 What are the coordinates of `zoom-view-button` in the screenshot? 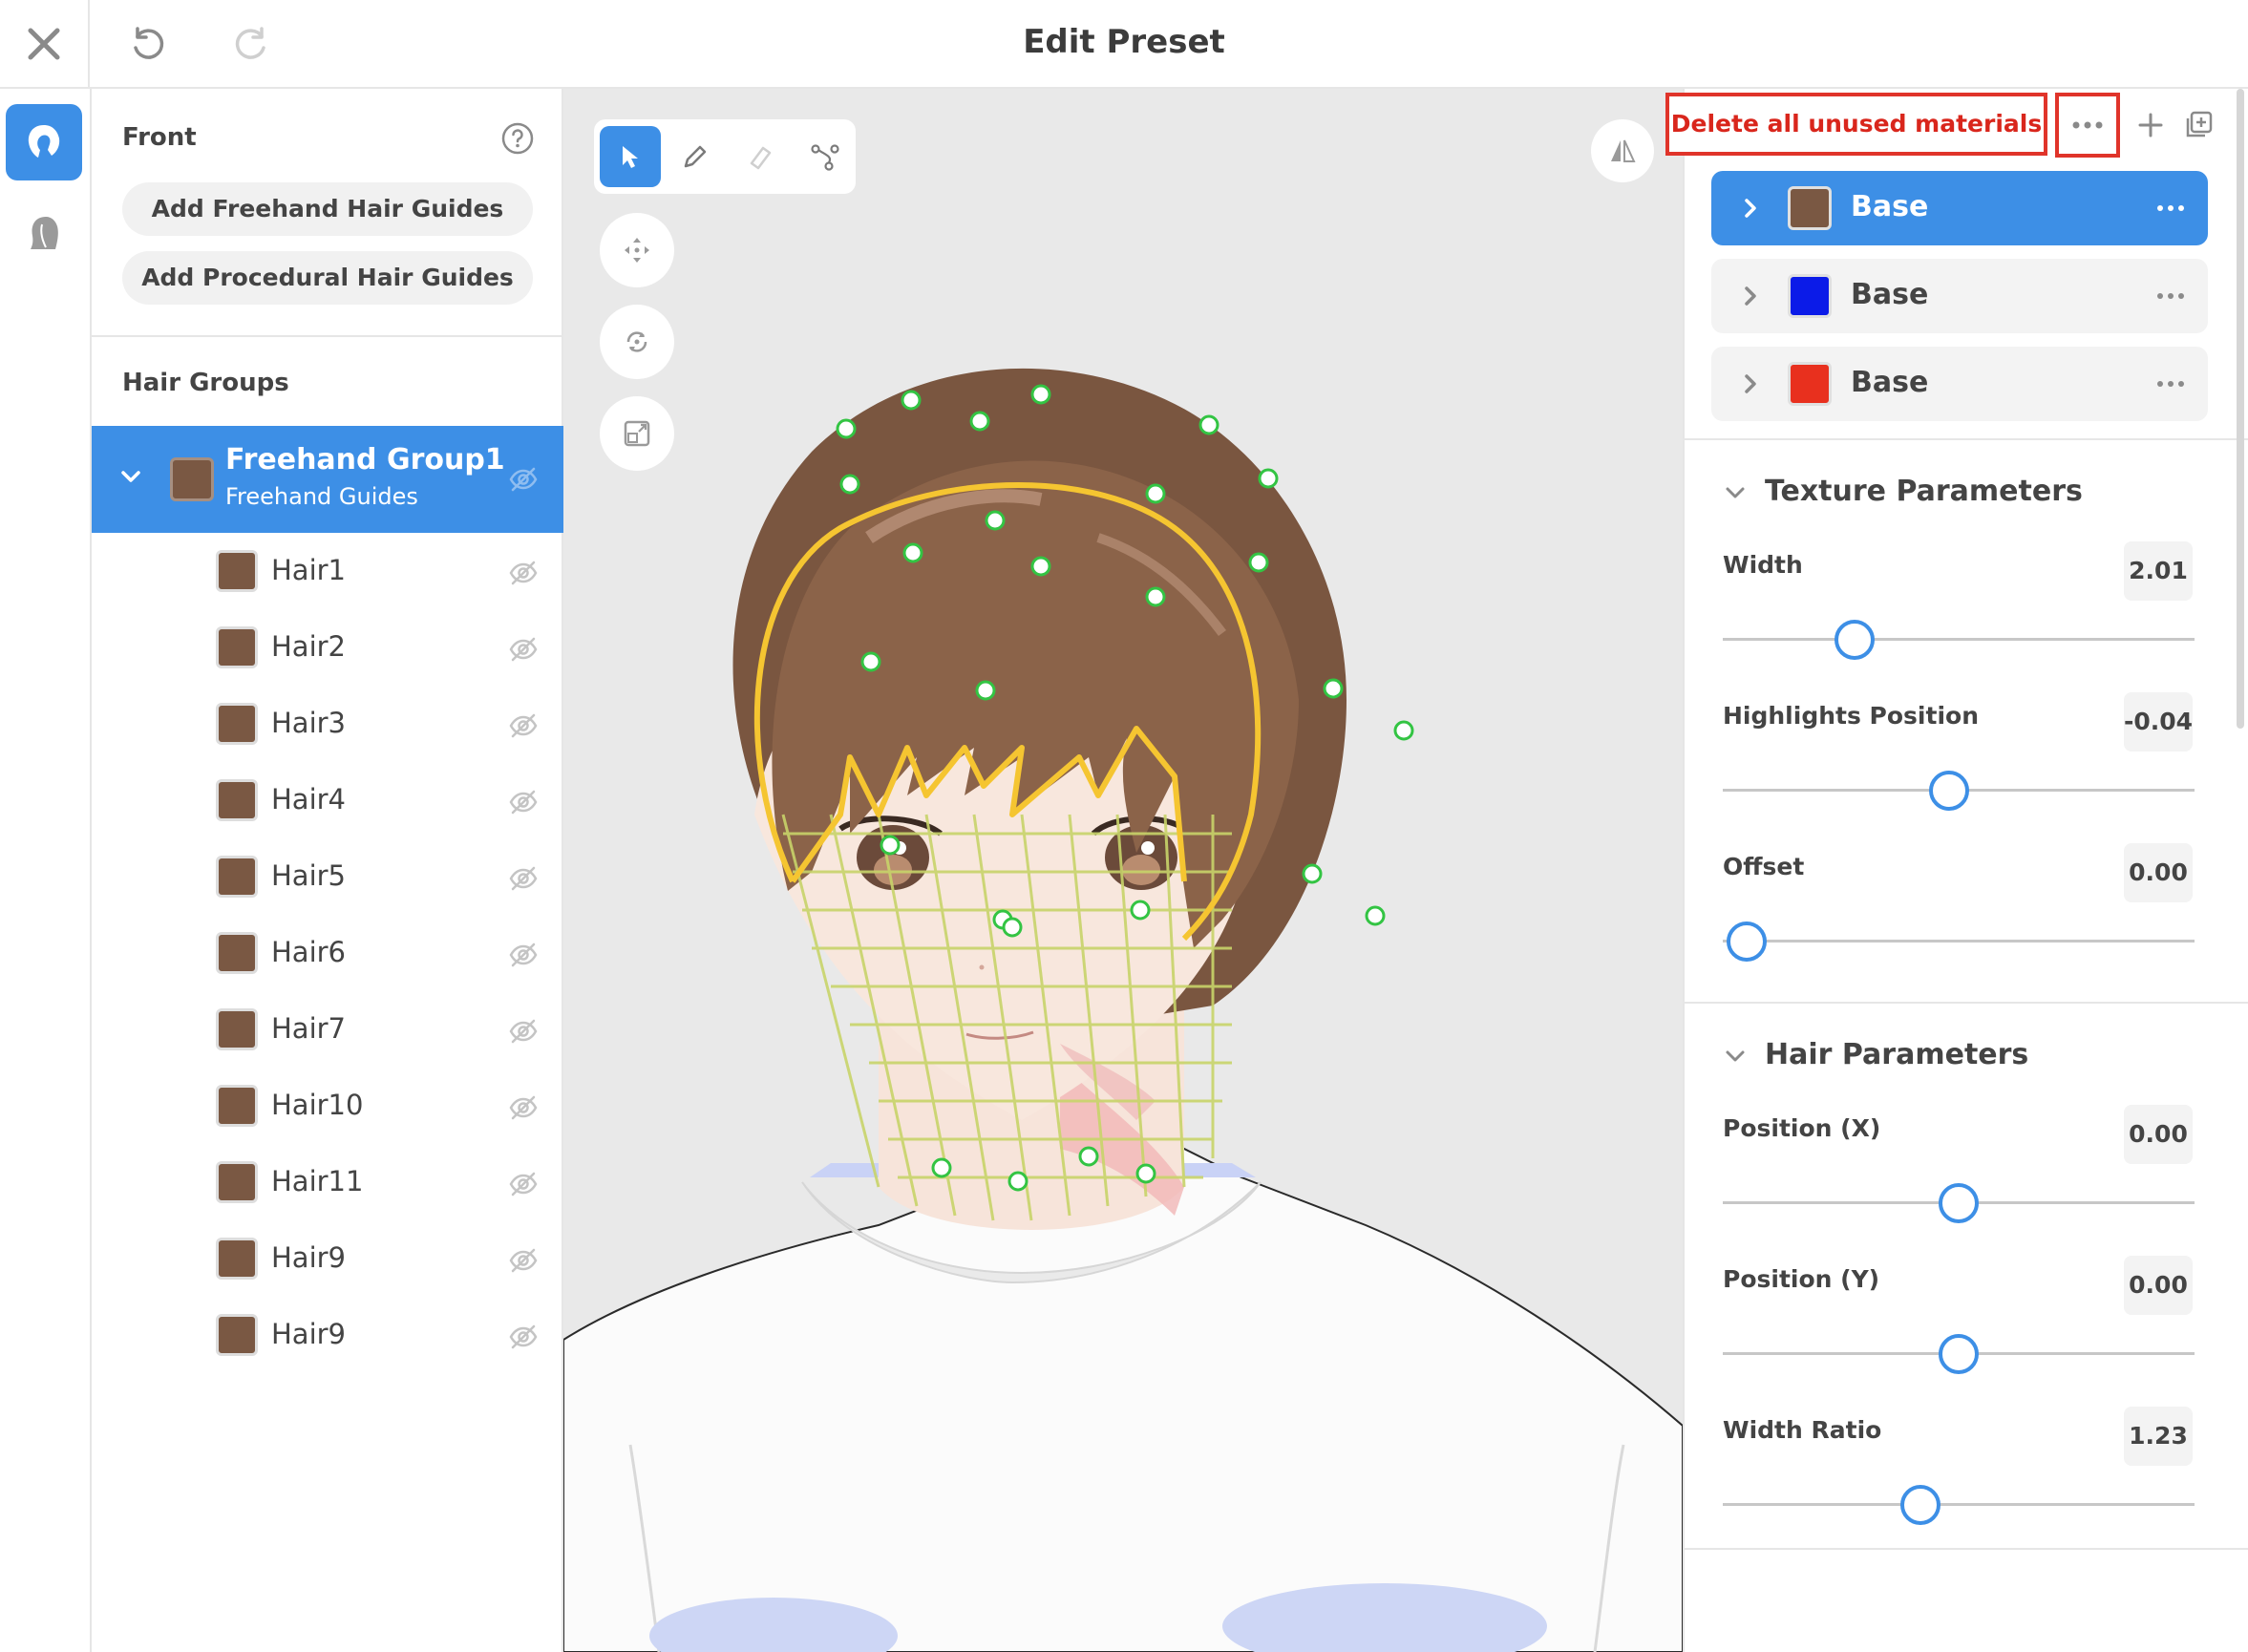 It's located at (637, 433).